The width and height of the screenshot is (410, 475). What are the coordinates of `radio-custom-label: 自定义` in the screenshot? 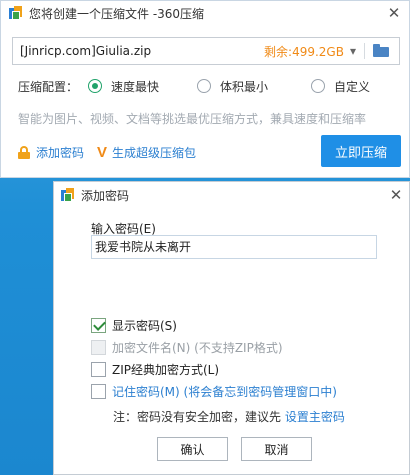 It's located at (352, 86).